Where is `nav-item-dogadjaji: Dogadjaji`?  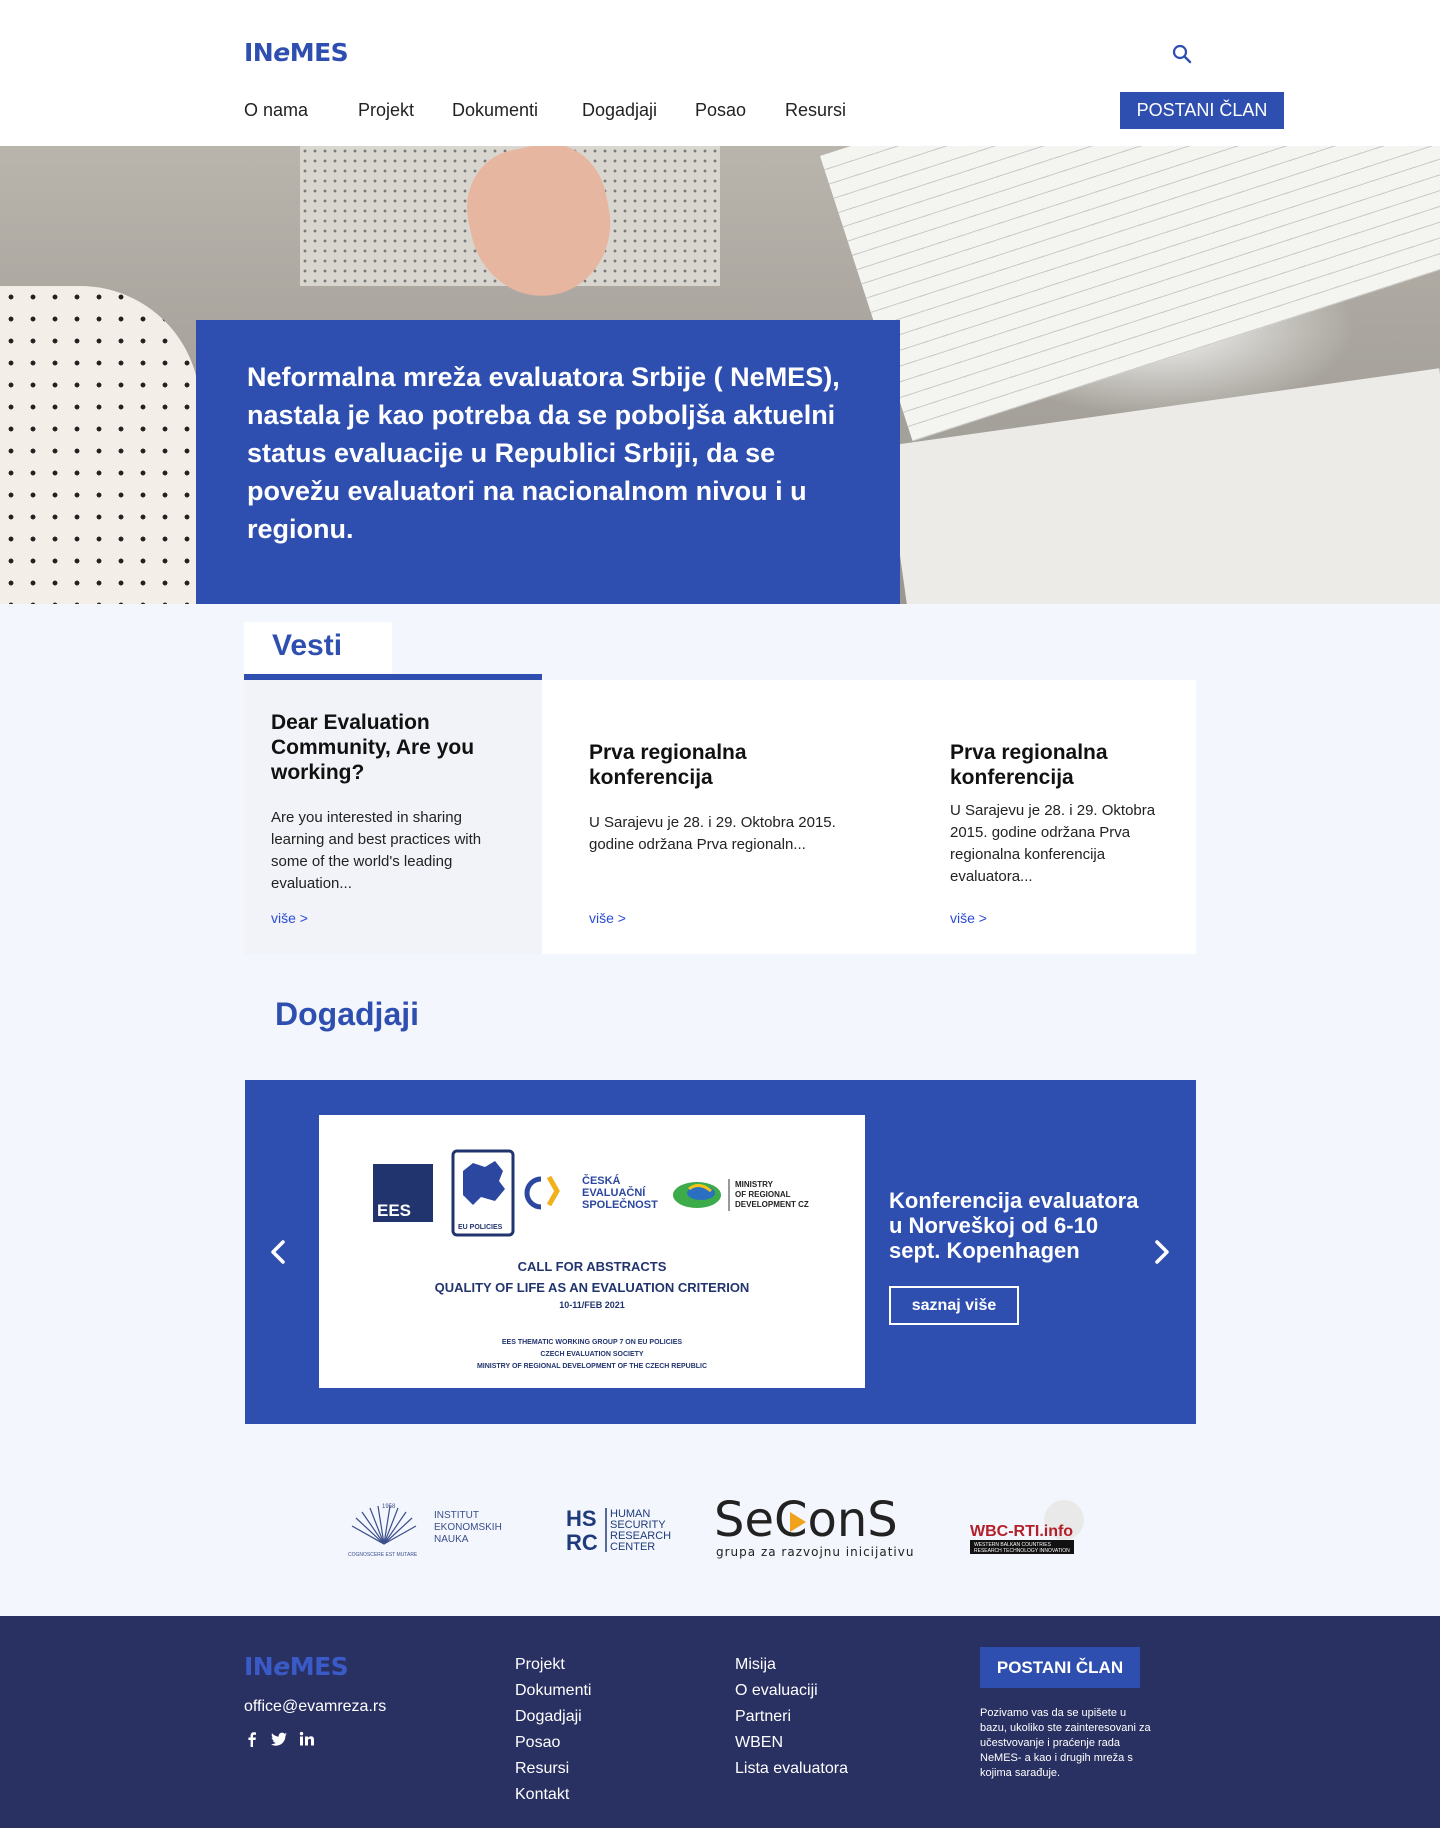 nav-item-dogadjaji: Dogadjaji is located at coordinates (619, 110).